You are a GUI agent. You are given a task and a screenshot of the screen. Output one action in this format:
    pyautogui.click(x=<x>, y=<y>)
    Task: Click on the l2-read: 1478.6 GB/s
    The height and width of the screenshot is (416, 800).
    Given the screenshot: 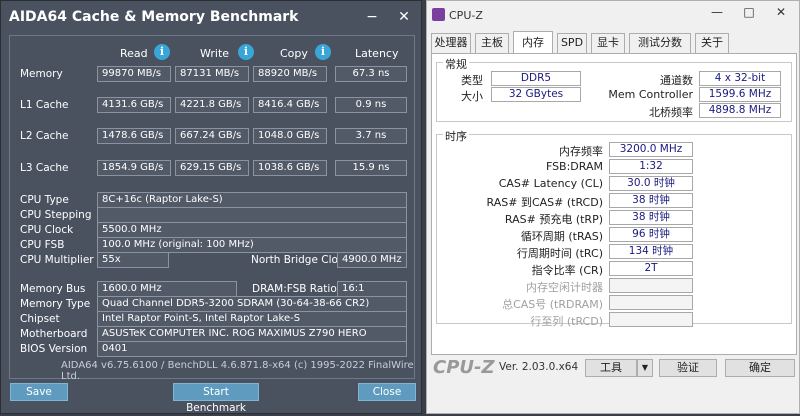 What is the action you would take?
    pyautogui.click(x=134, y=136)
    